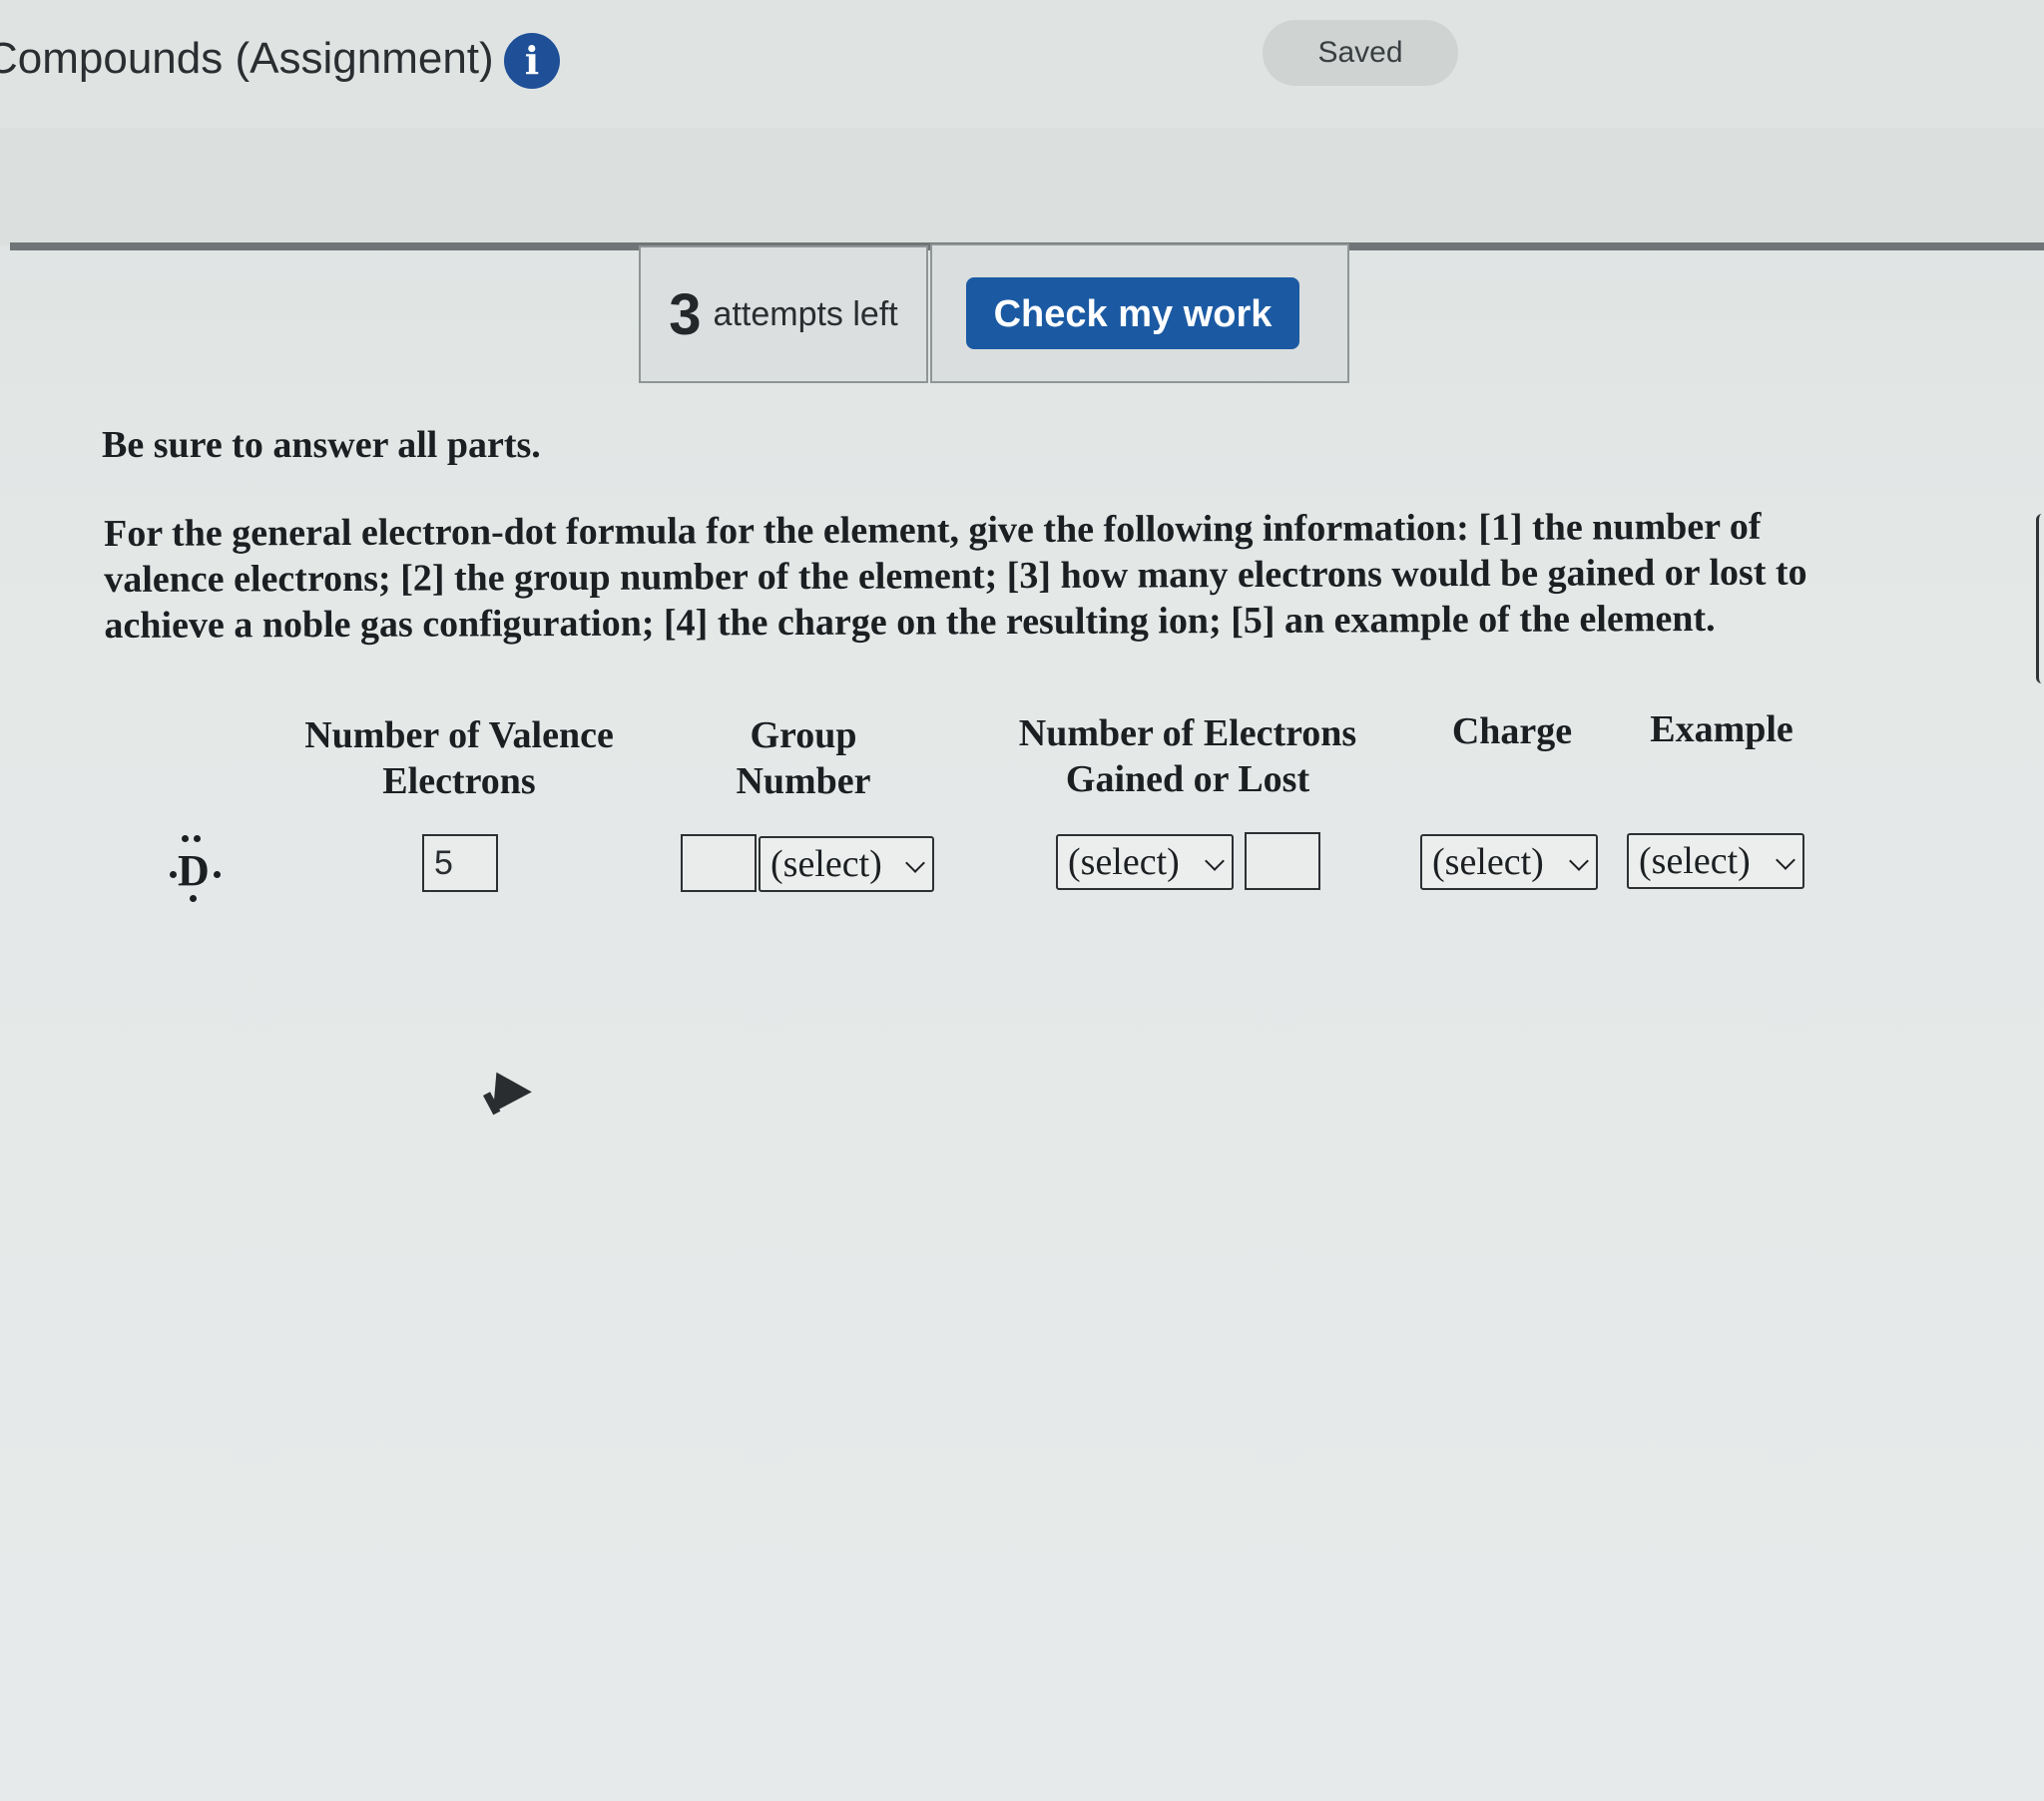  I want to click on attempts-label: attempts left, so click(805, 313).